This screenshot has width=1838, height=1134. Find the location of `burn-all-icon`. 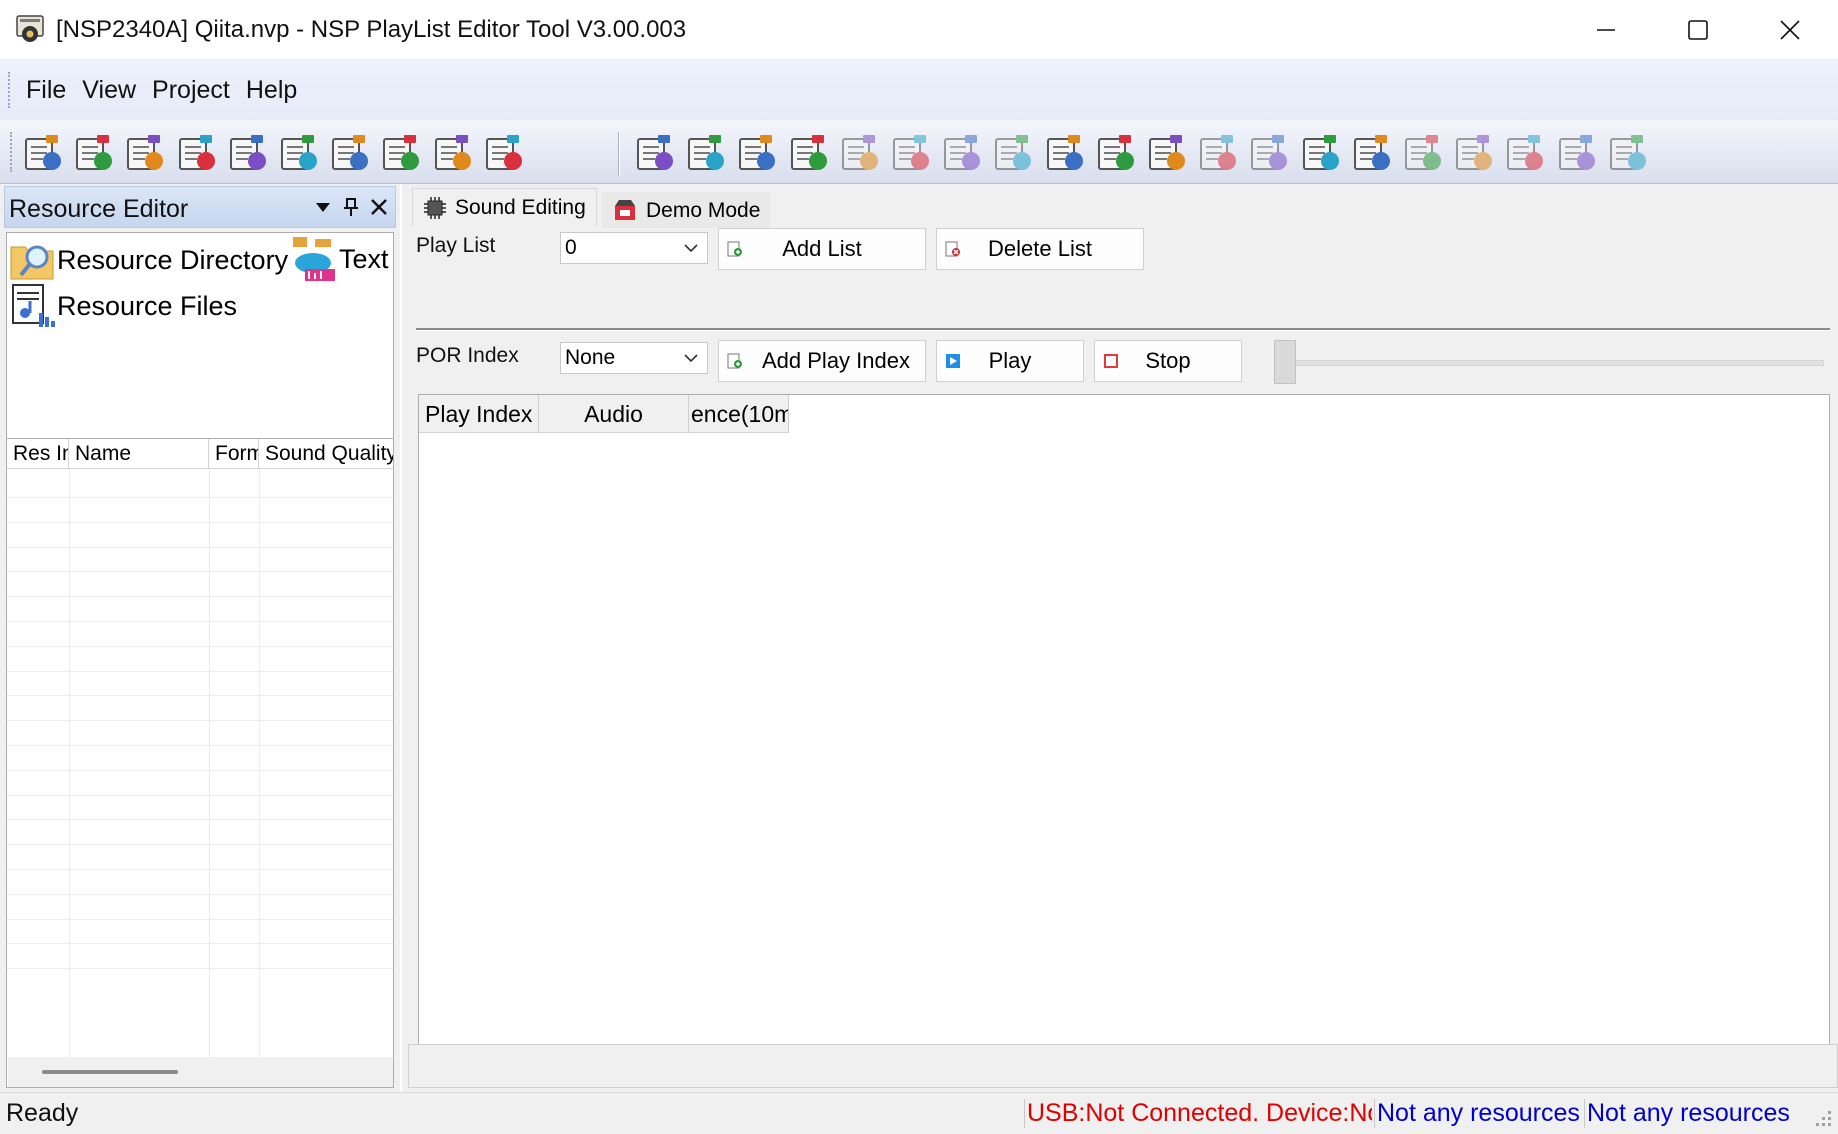

burn-all-icon is located at coordinates (808, 152).